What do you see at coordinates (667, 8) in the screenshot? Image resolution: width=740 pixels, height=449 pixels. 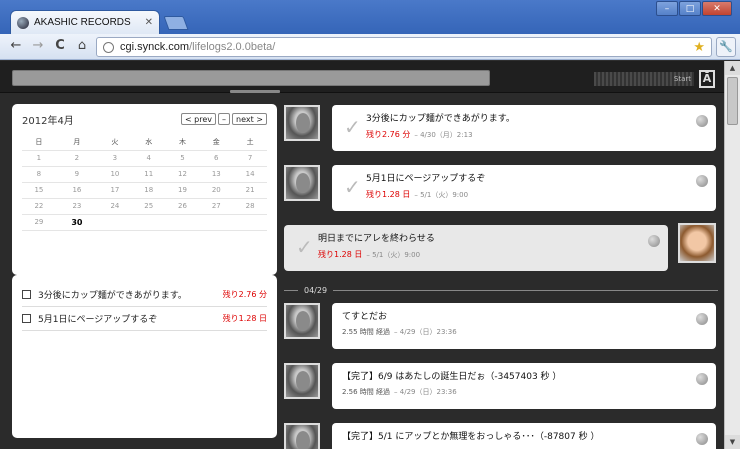 I see `minimize-button: –` at bounding box center [667, 8].